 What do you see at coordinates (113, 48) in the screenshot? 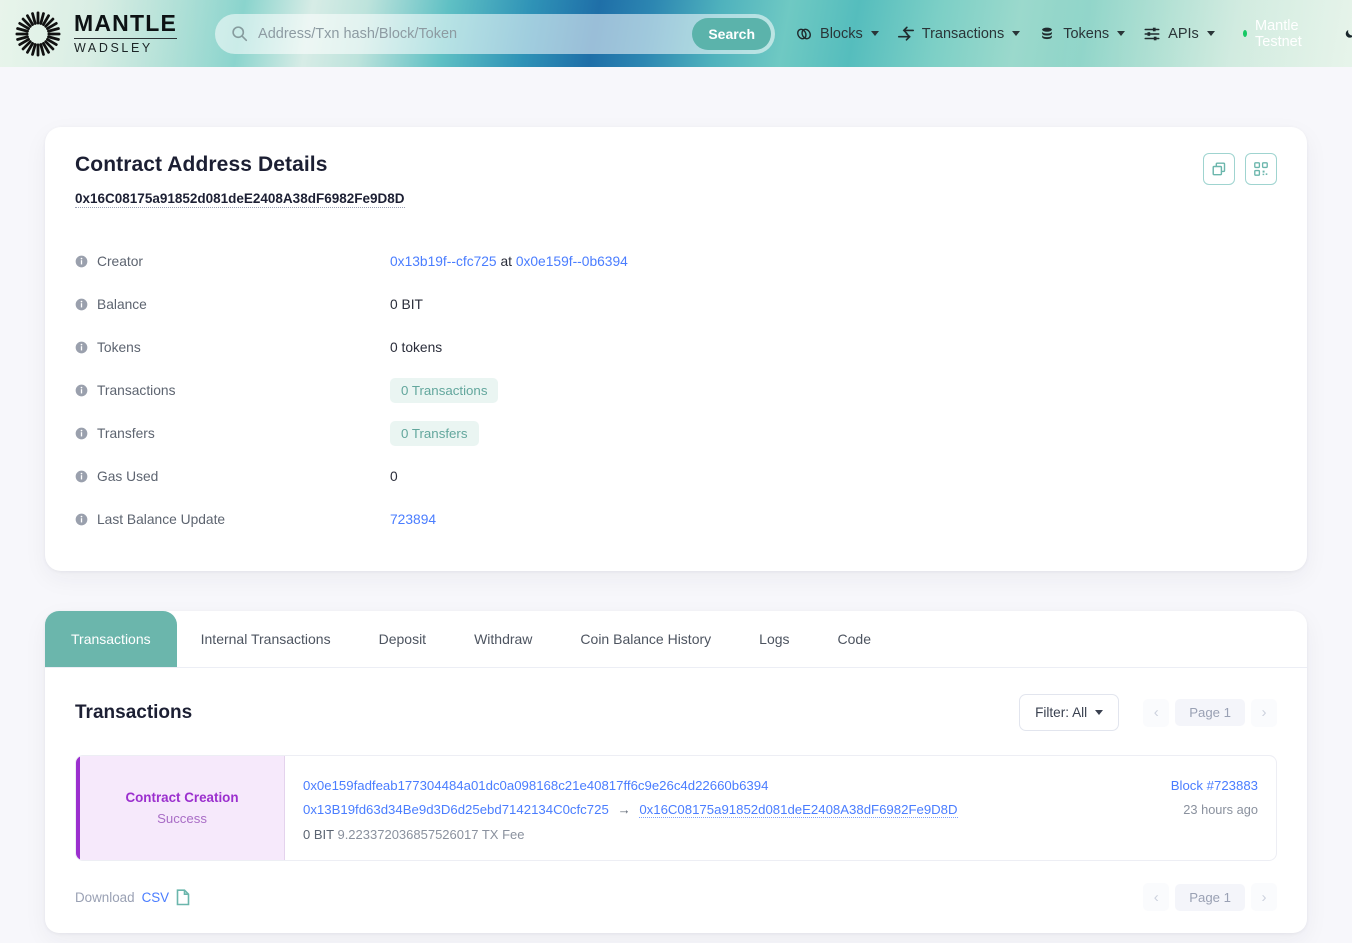
I see `brand-subtitle: WADSLEY` at bounding box center [113, 48].